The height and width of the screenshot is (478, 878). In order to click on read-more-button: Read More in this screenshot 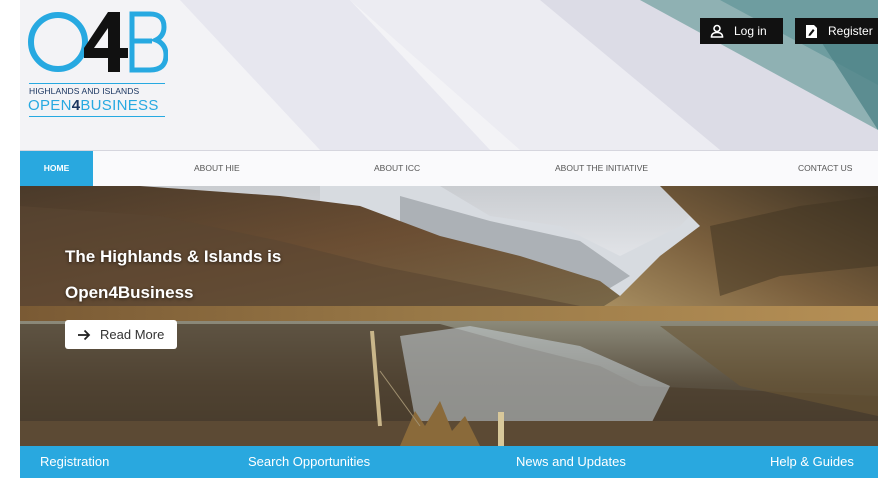, I will do `click(121, 334)`.